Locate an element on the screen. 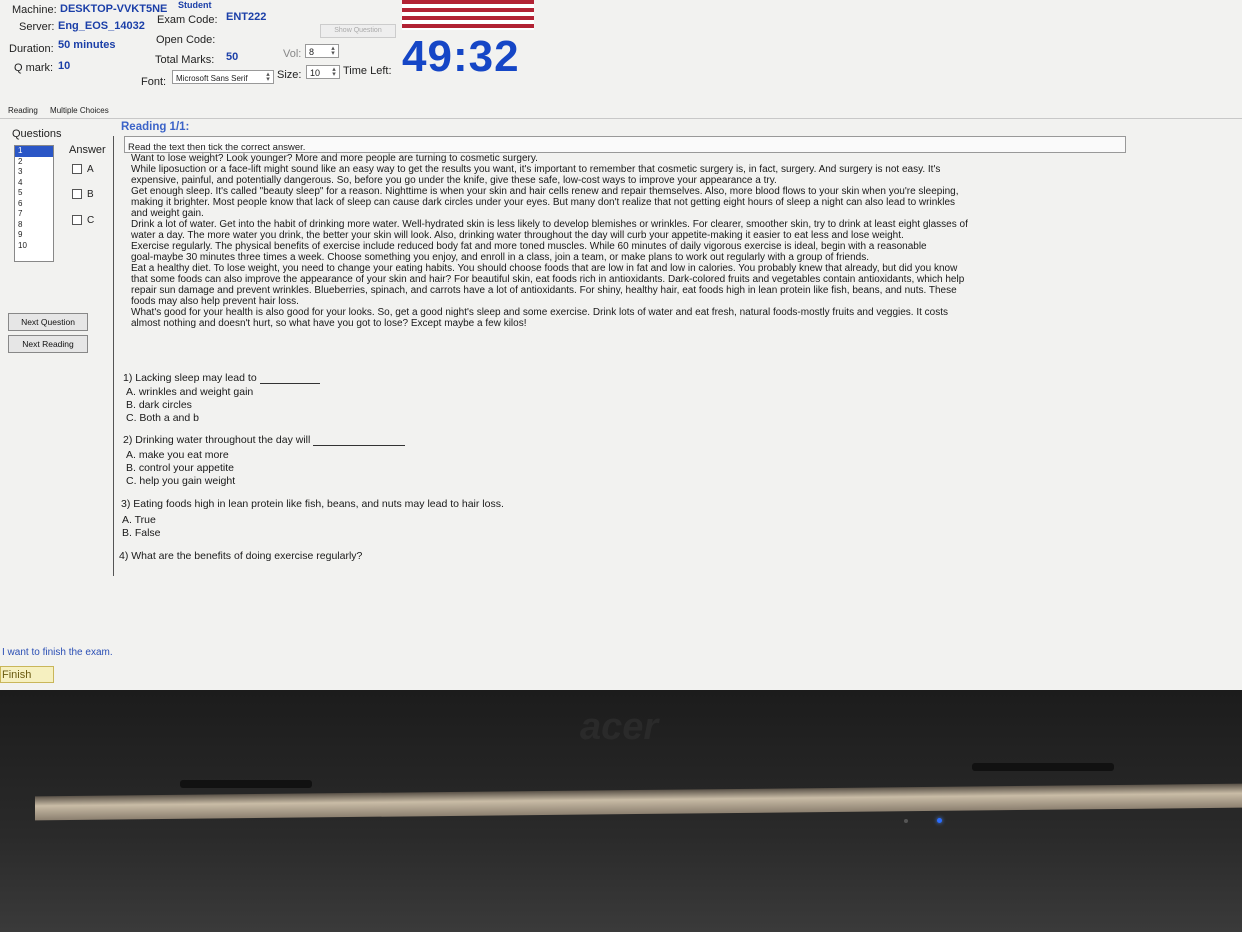 The image size is (1242, 932). tab-reading: Reading is located at coordinates (23, 110).